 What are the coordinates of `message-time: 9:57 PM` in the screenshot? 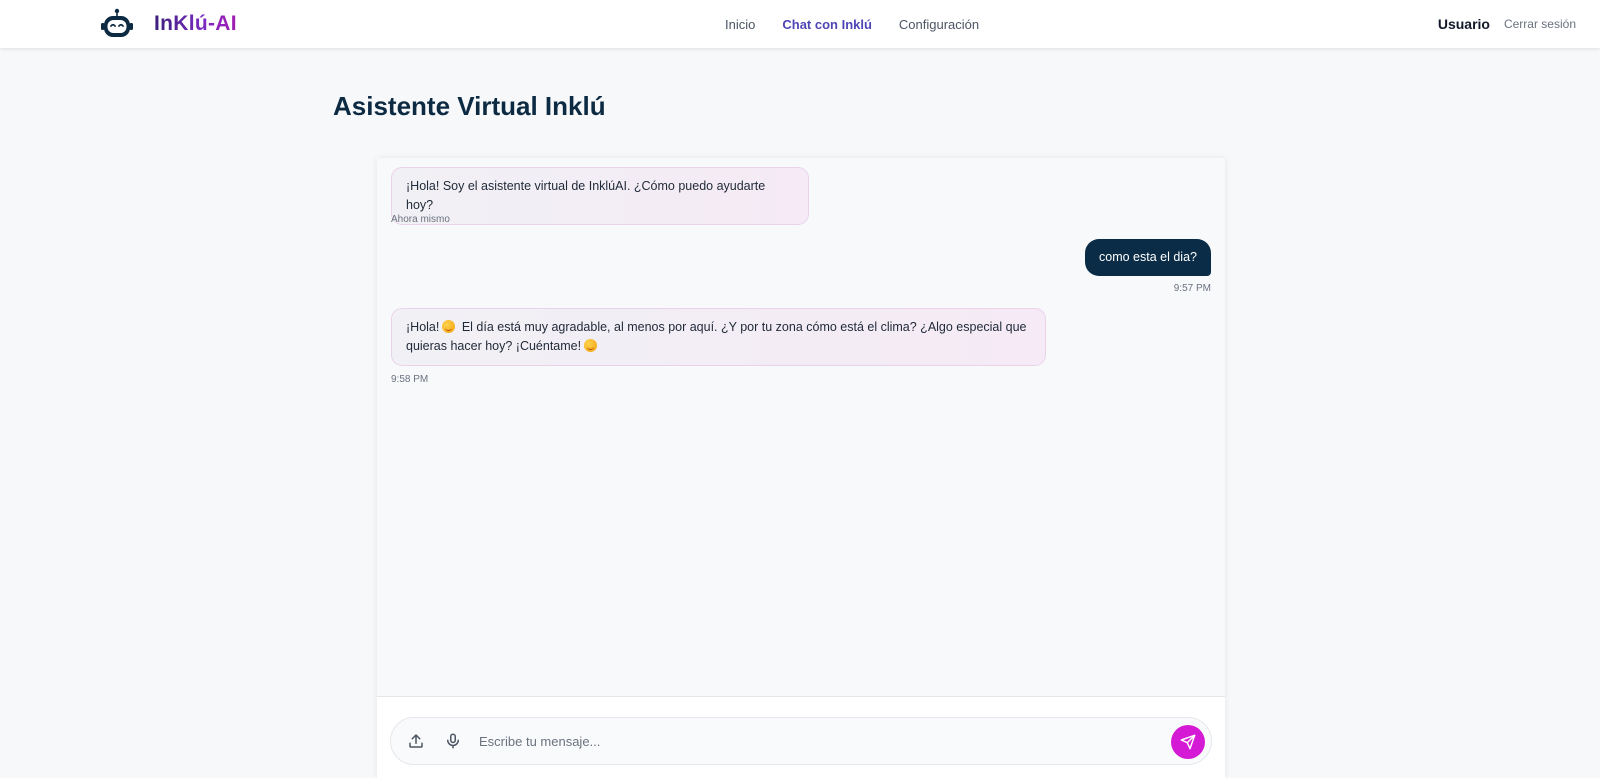 It's located at (1192, 288).